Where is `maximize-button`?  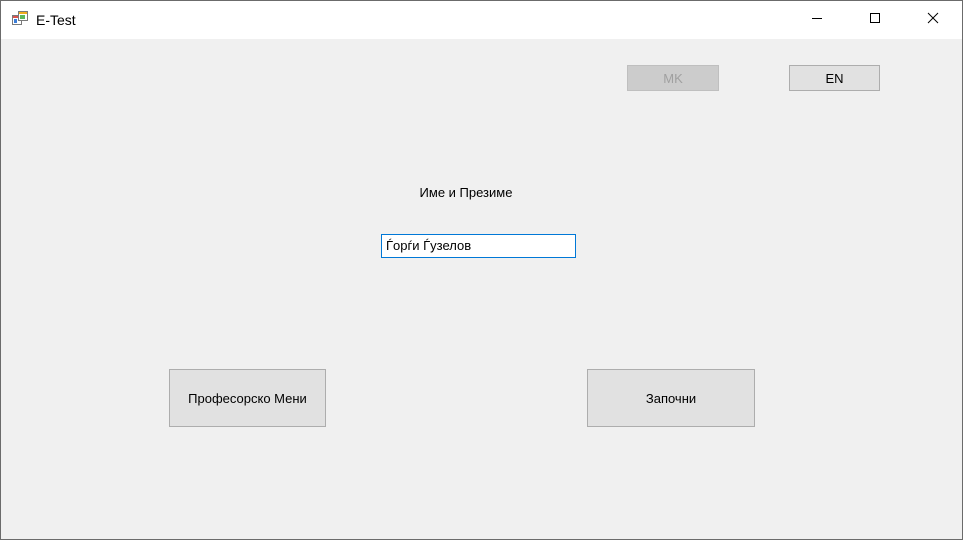 maximize-button is located at coordinates (875, 20).